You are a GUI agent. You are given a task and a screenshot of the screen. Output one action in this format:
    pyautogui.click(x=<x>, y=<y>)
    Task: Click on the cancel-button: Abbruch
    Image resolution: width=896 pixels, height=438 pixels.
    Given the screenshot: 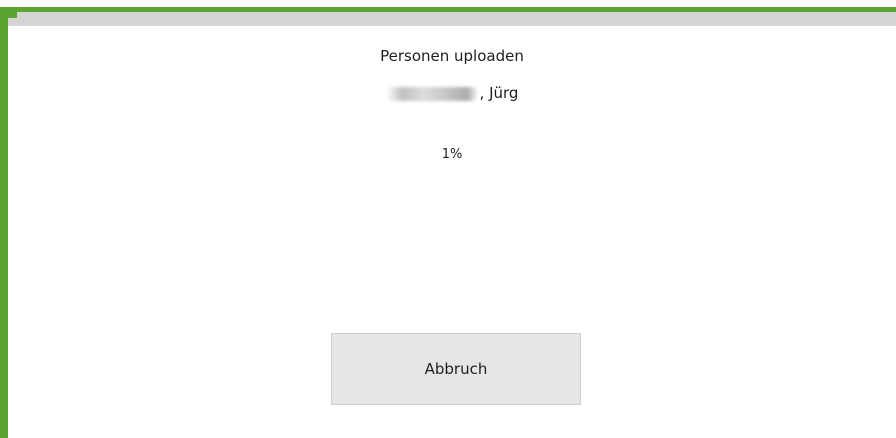 What is the action you would take?
    pyautogui.click(x=456, y=369)
    